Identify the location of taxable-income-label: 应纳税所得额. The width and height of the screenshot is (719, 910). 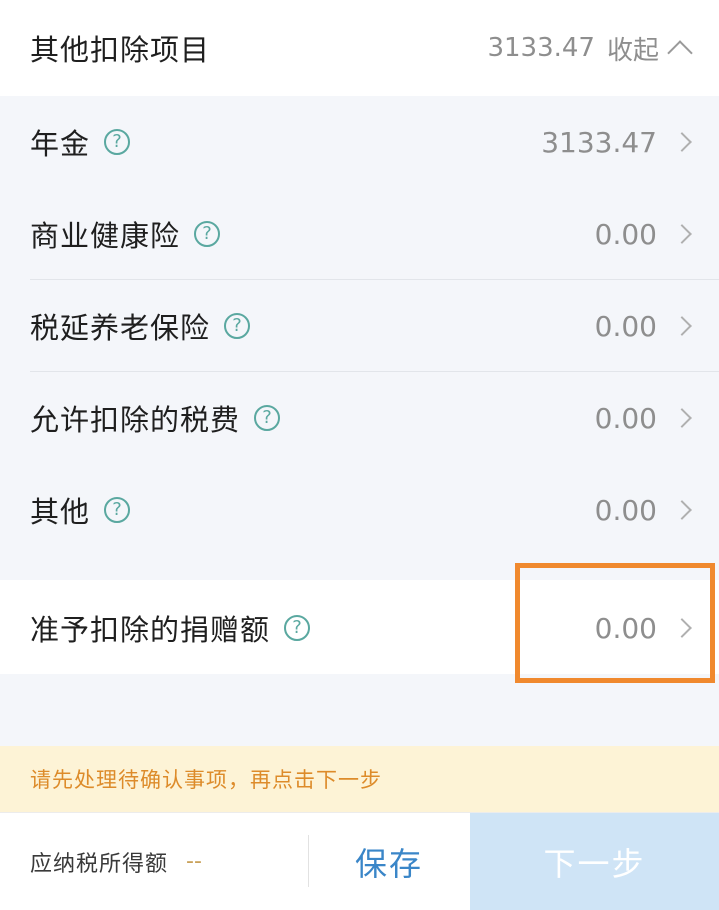
(99, 864).